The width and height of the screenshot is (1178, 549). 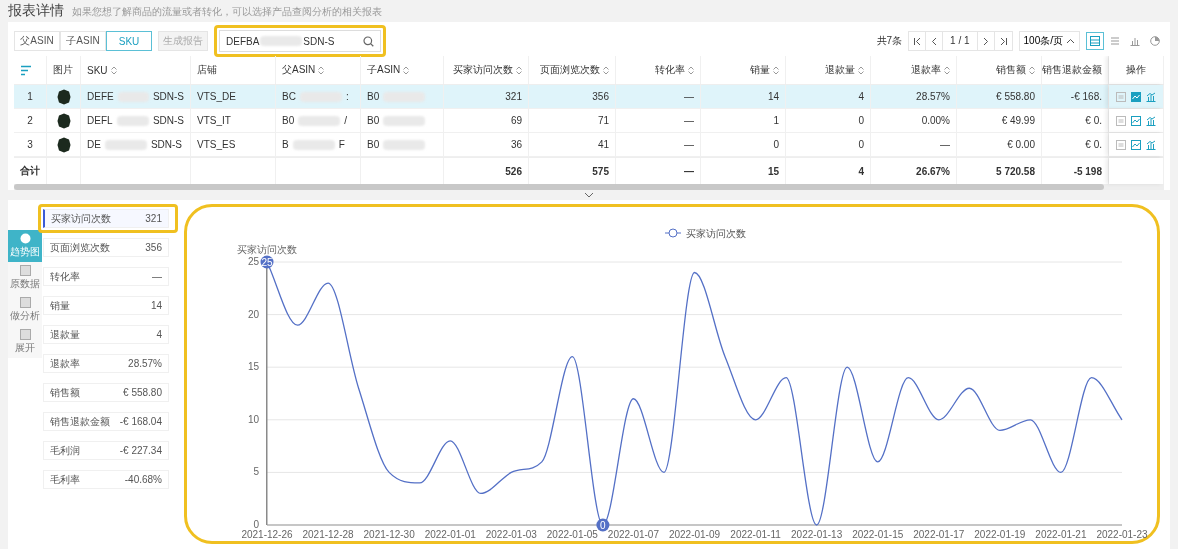 I want to click on total-count: 共7条, so click(x=889, y=41).